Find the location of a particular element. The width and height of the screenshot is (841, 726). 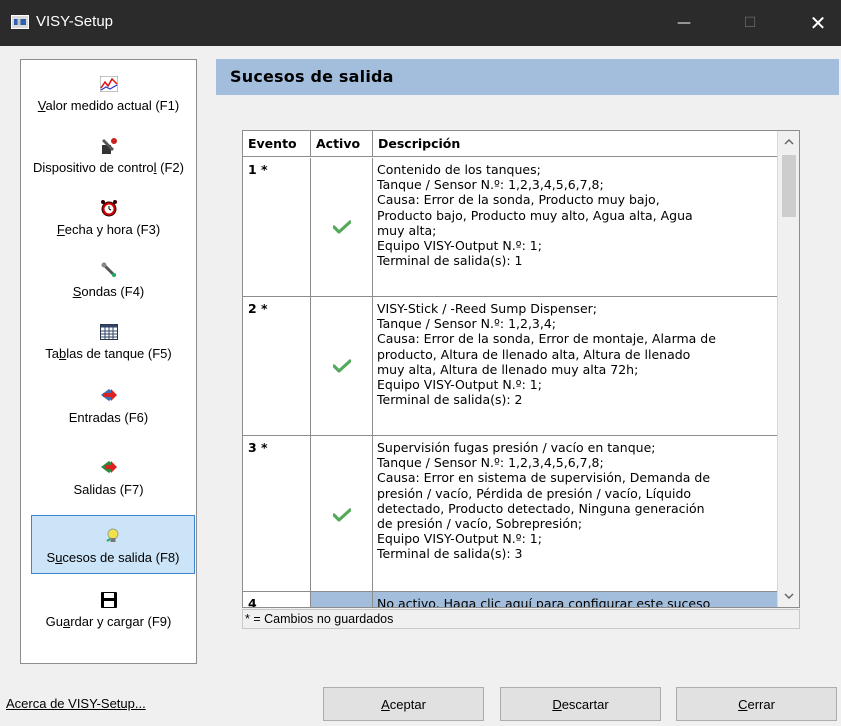

description-line: de presión / vacío, Sobrepresión; is located at coordinates (480, 524).